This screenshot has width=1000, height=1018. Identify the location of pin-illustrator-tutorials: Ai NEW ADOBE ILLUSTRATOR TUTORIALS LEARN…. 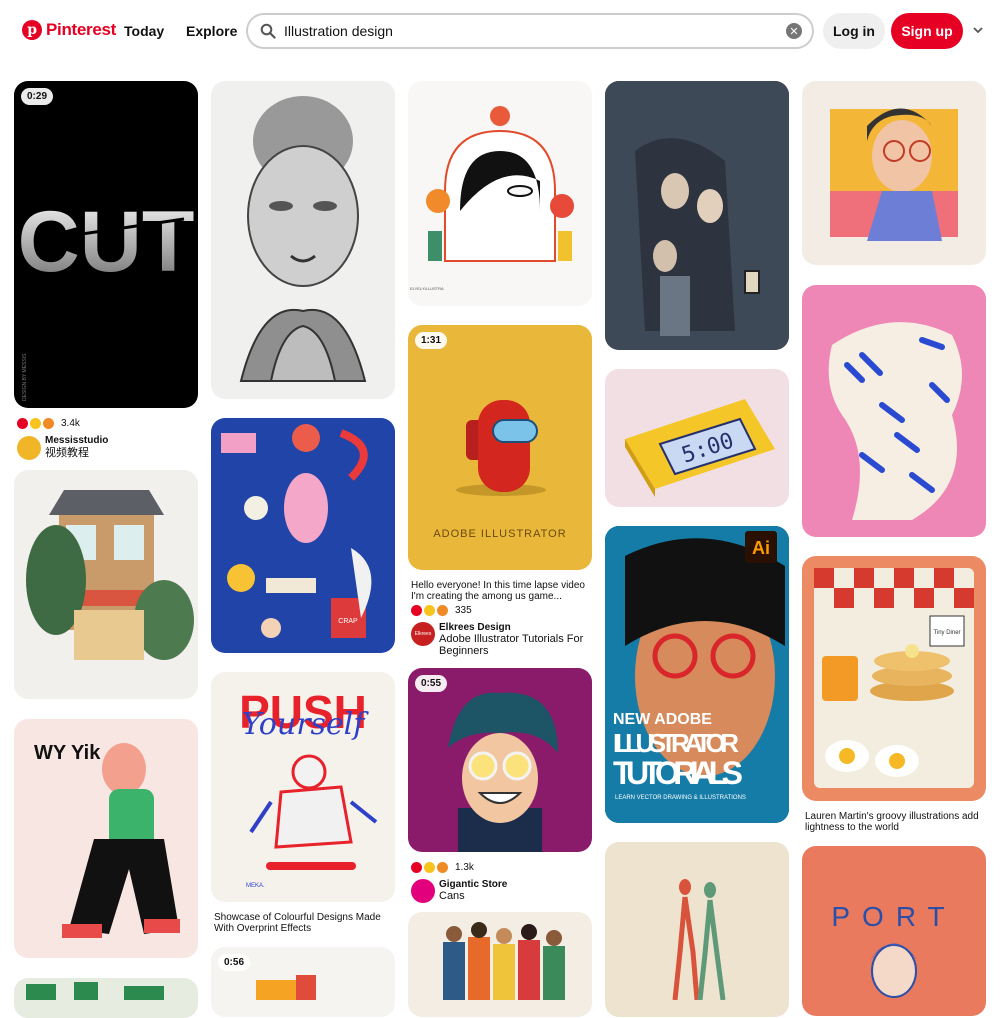
(697, 674).